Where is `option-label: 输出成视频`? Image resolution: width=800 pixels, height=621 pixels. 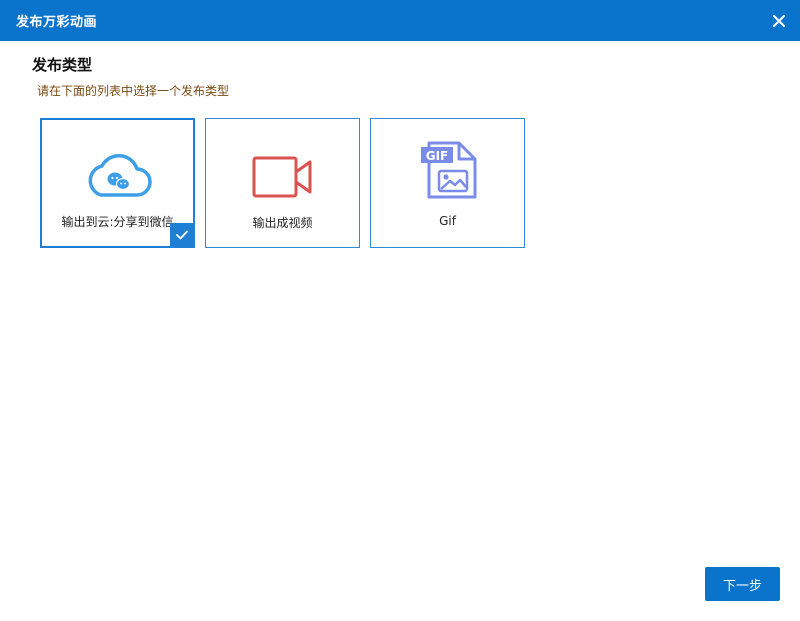
option-label: 输出成视频 is located at coordinates (282, 223).